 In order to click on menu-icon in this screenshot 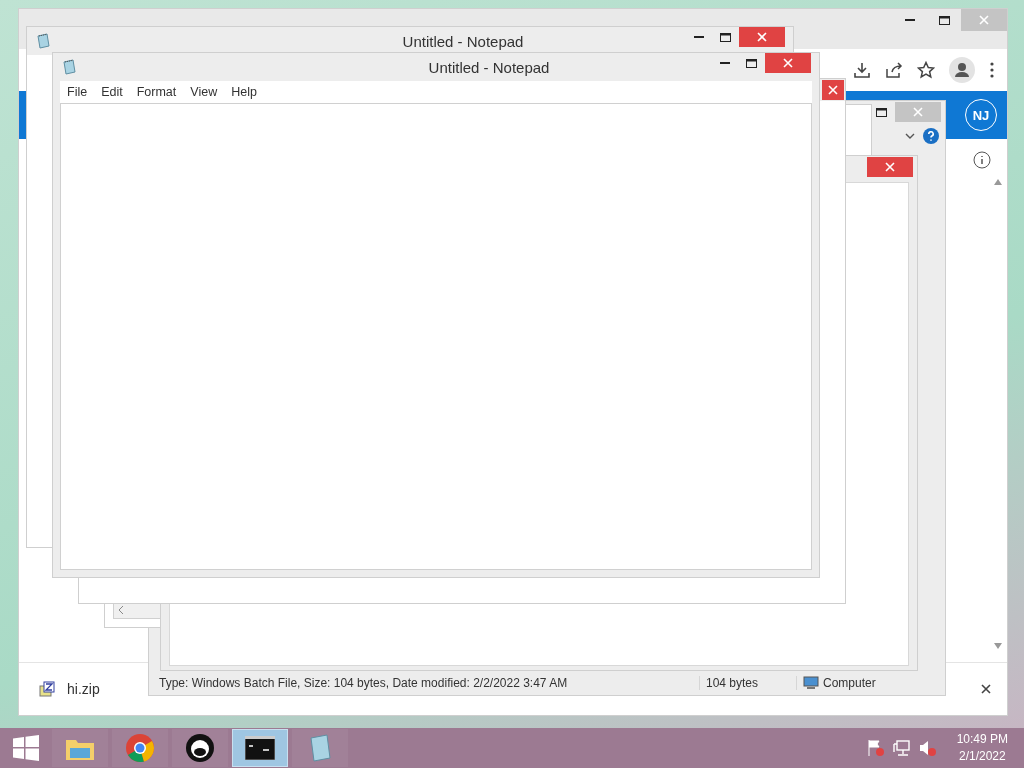, I will do `click(992, 70)`.